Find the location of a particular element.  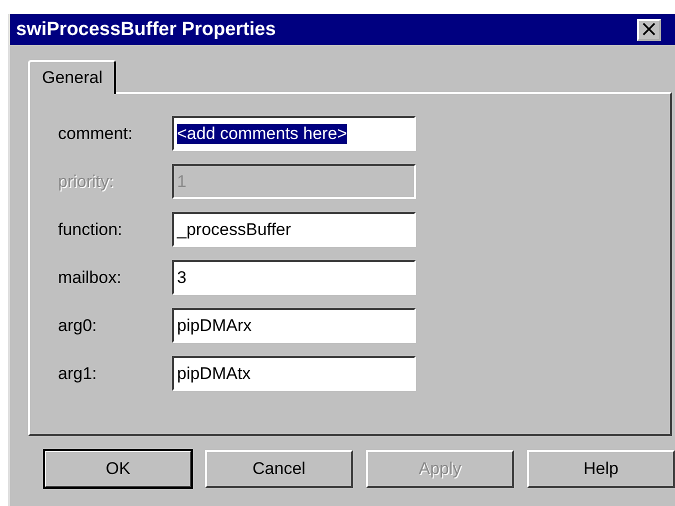

field-label: mailbox: is located at coordinates (90, 278).